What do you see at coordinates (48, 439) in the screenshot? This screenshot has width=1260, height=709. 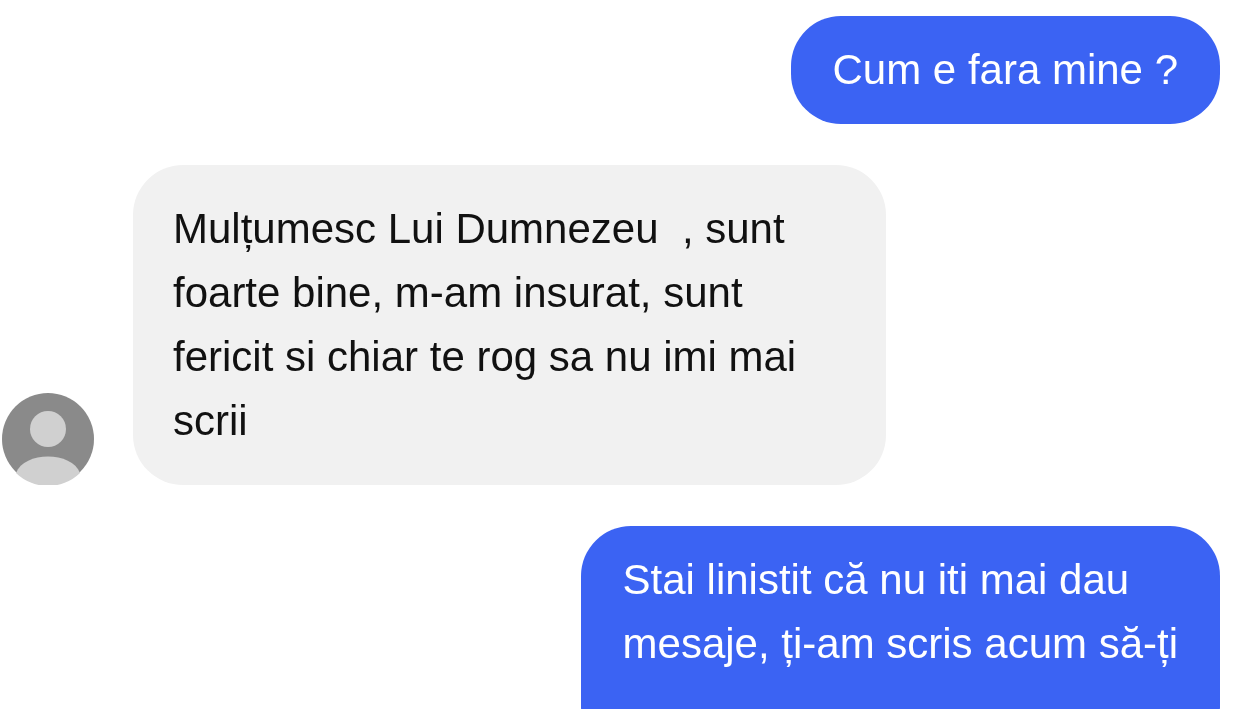 I see `avatar-icon` at bounding box center [48, 439].